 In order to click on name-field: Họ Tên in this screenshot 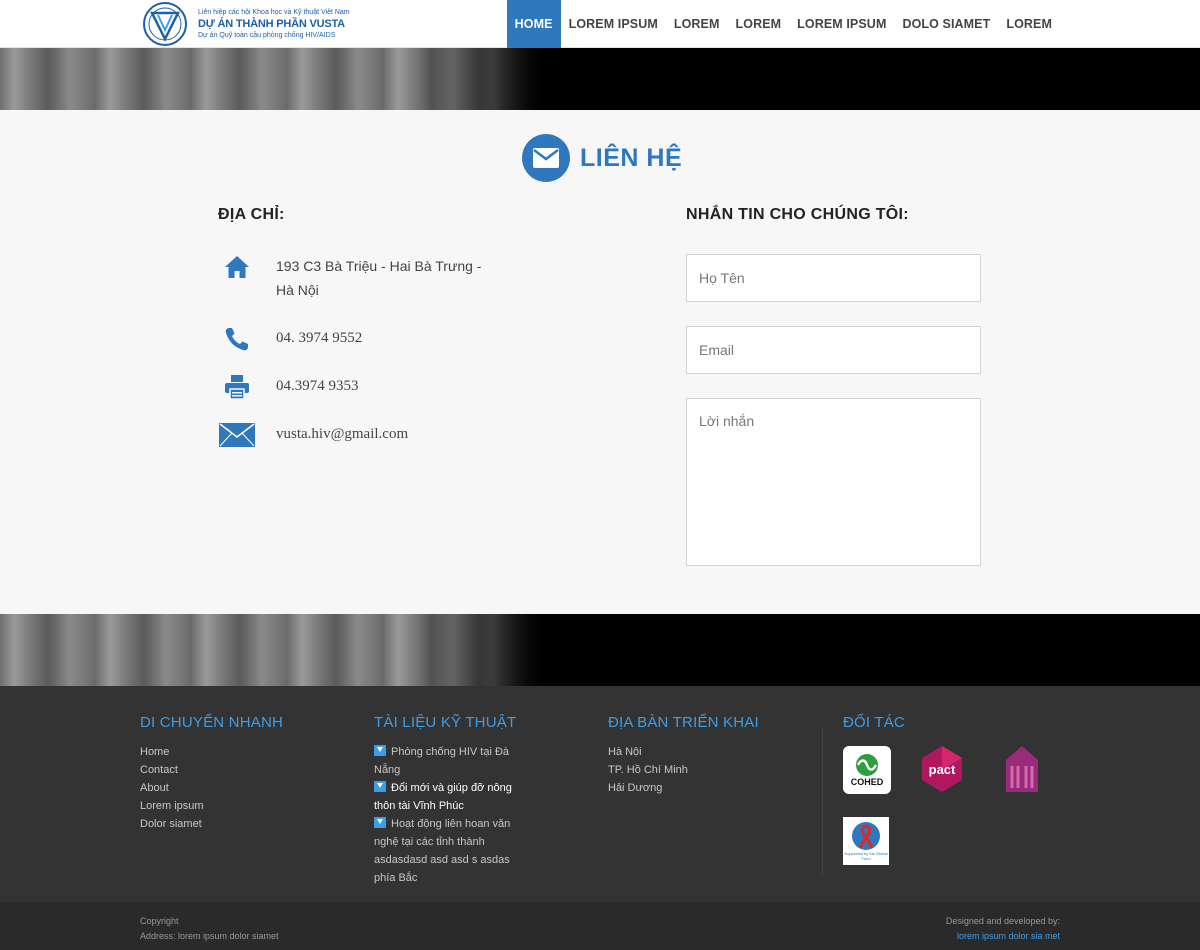, I will do `click(833, 278)`.